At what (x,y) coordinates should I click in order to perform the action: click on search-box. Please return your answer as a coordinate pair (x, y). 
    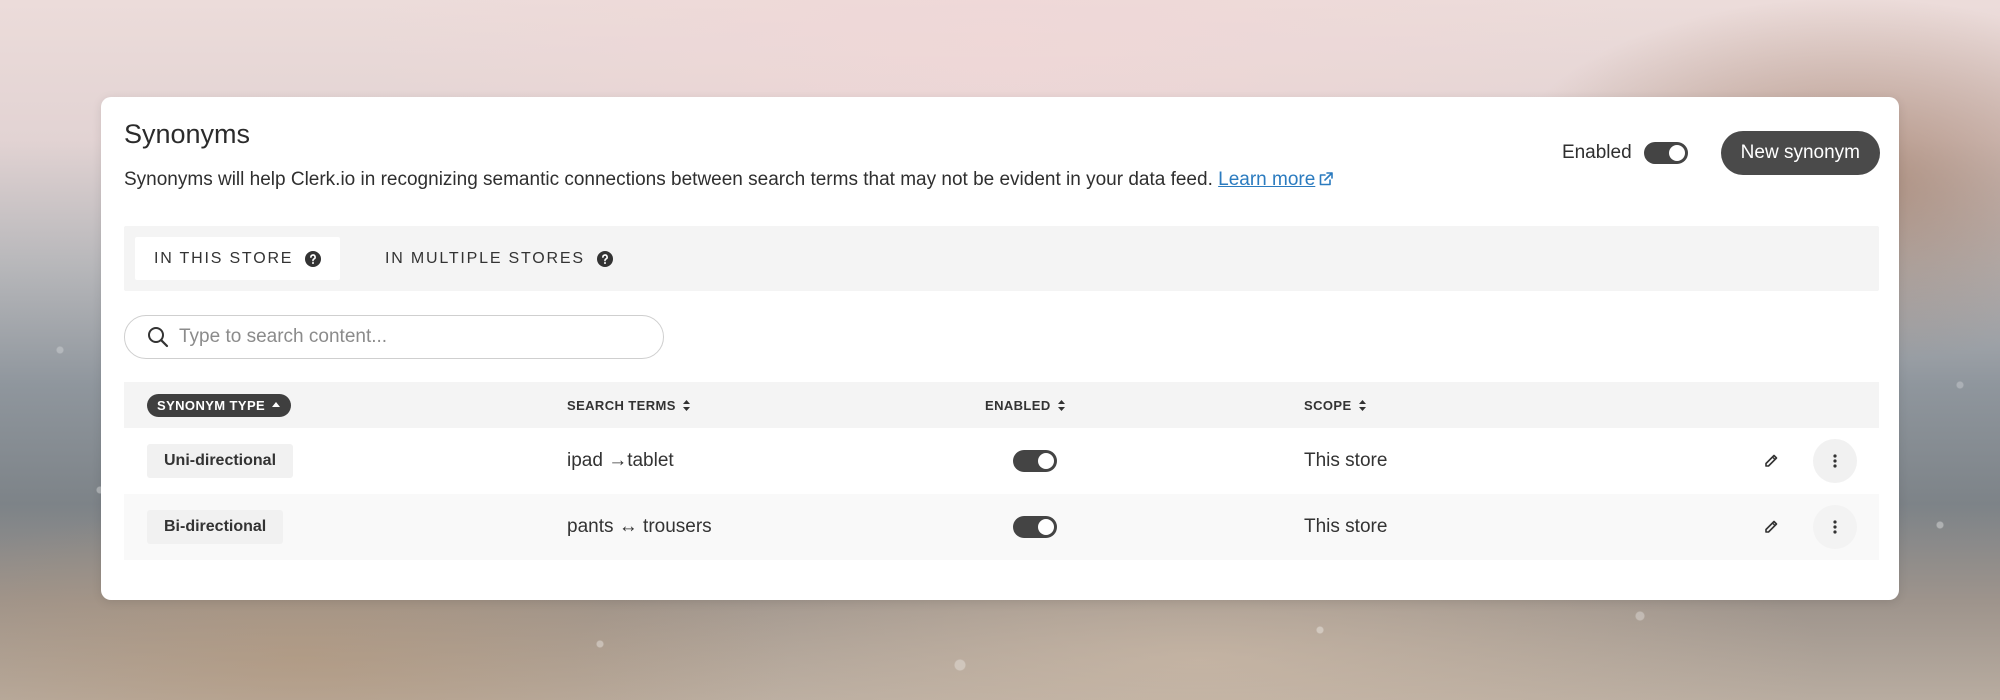
    Looking at the image, I should click on (394, 337).